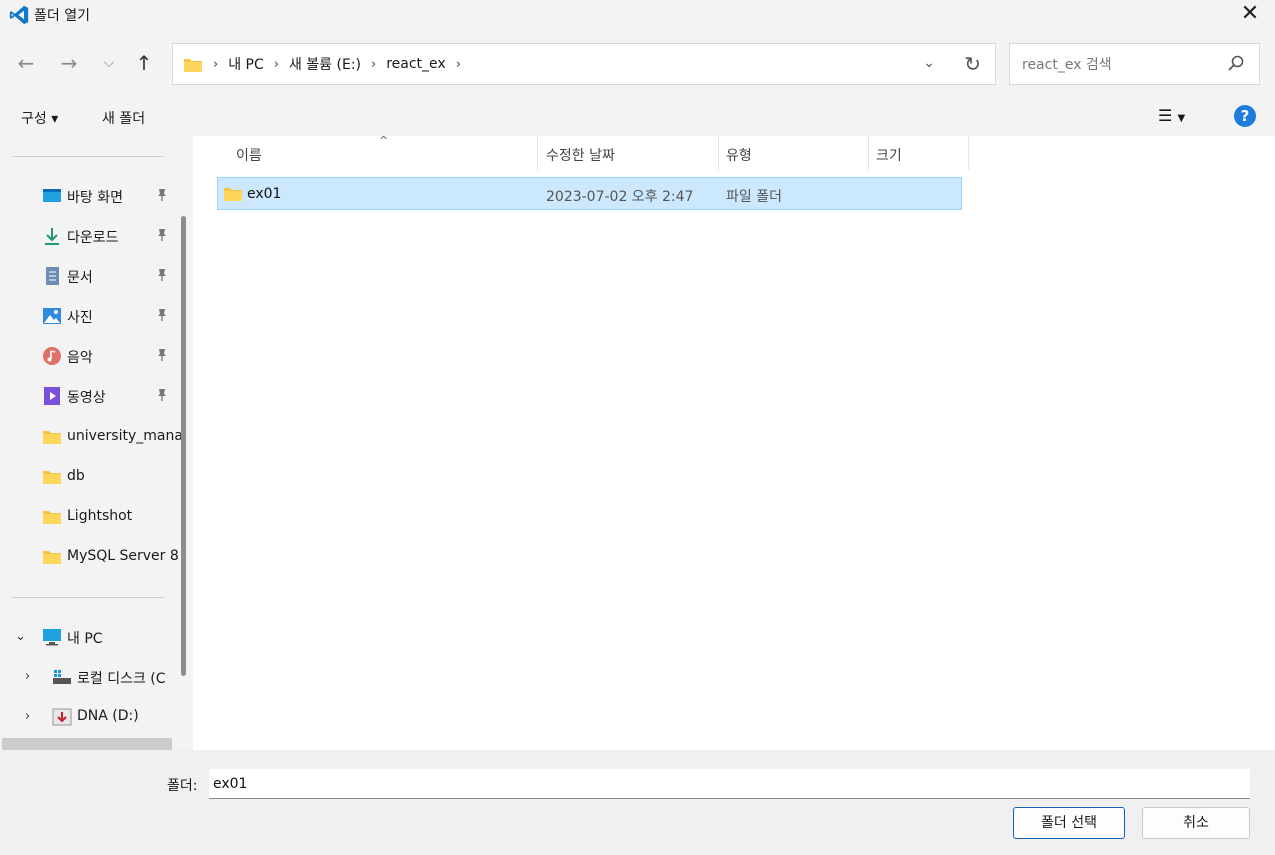 The width and height of the screenshot is (1275, 855). I want to click on vscode-icon, so click(19, 15).